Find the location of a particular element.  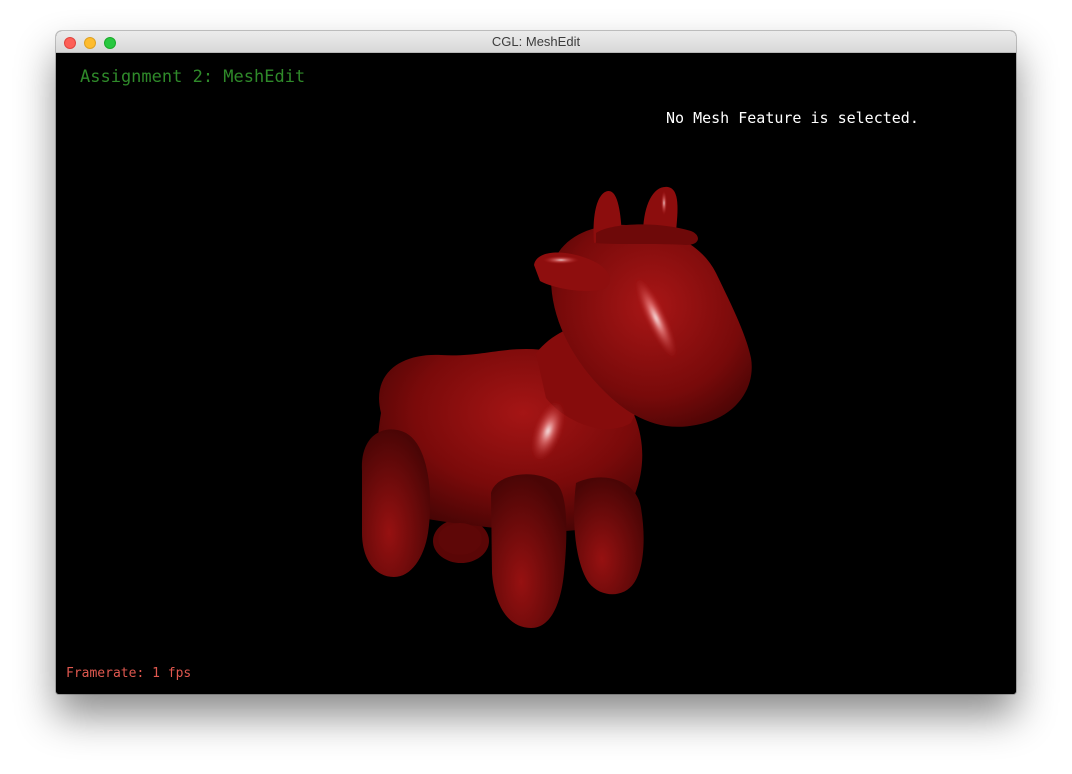

cow-leg-front-left is located at coordinates (396, 503).